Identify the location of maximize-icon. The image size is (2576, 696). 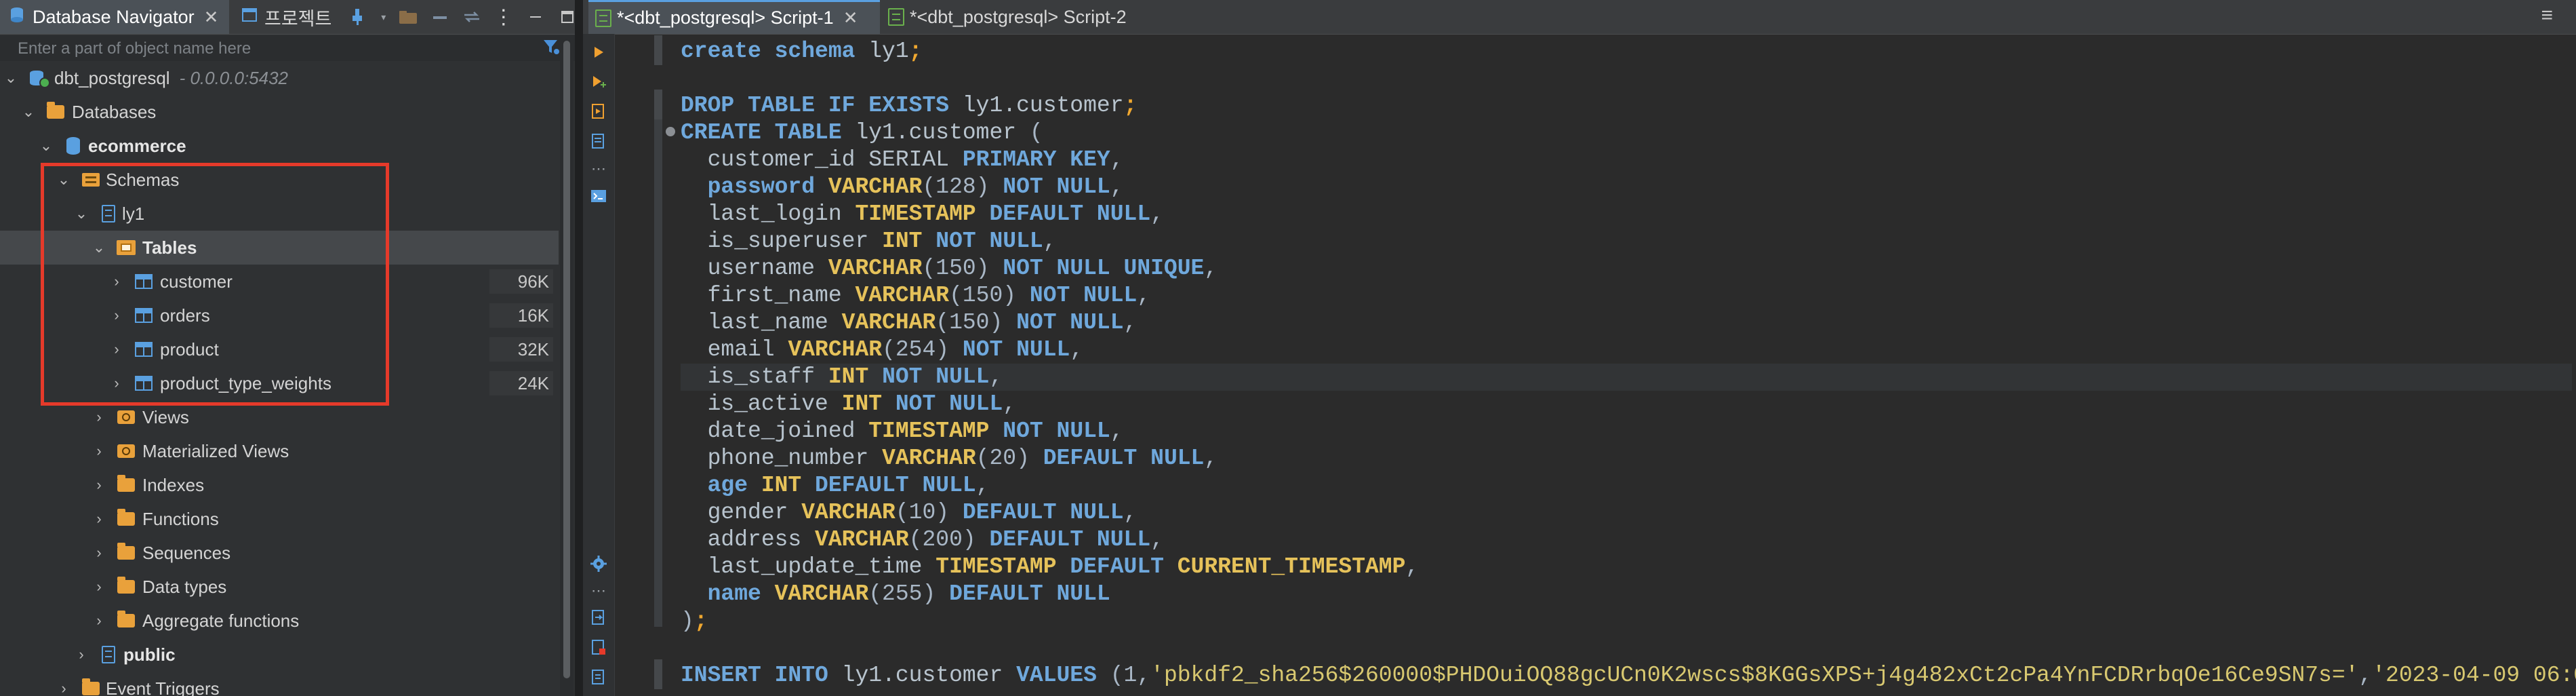
(565, 16).